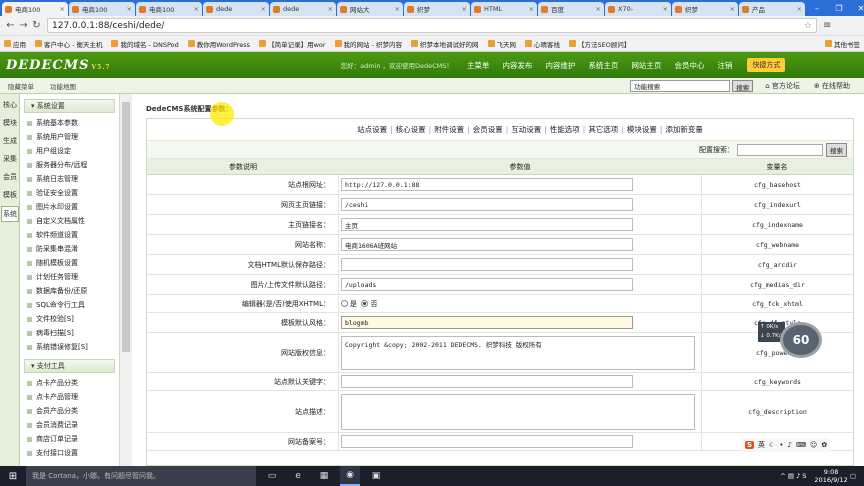 The width and height of the screenshot is (864, 486). I want to click on speed-badge: 60, so click(801, 340).